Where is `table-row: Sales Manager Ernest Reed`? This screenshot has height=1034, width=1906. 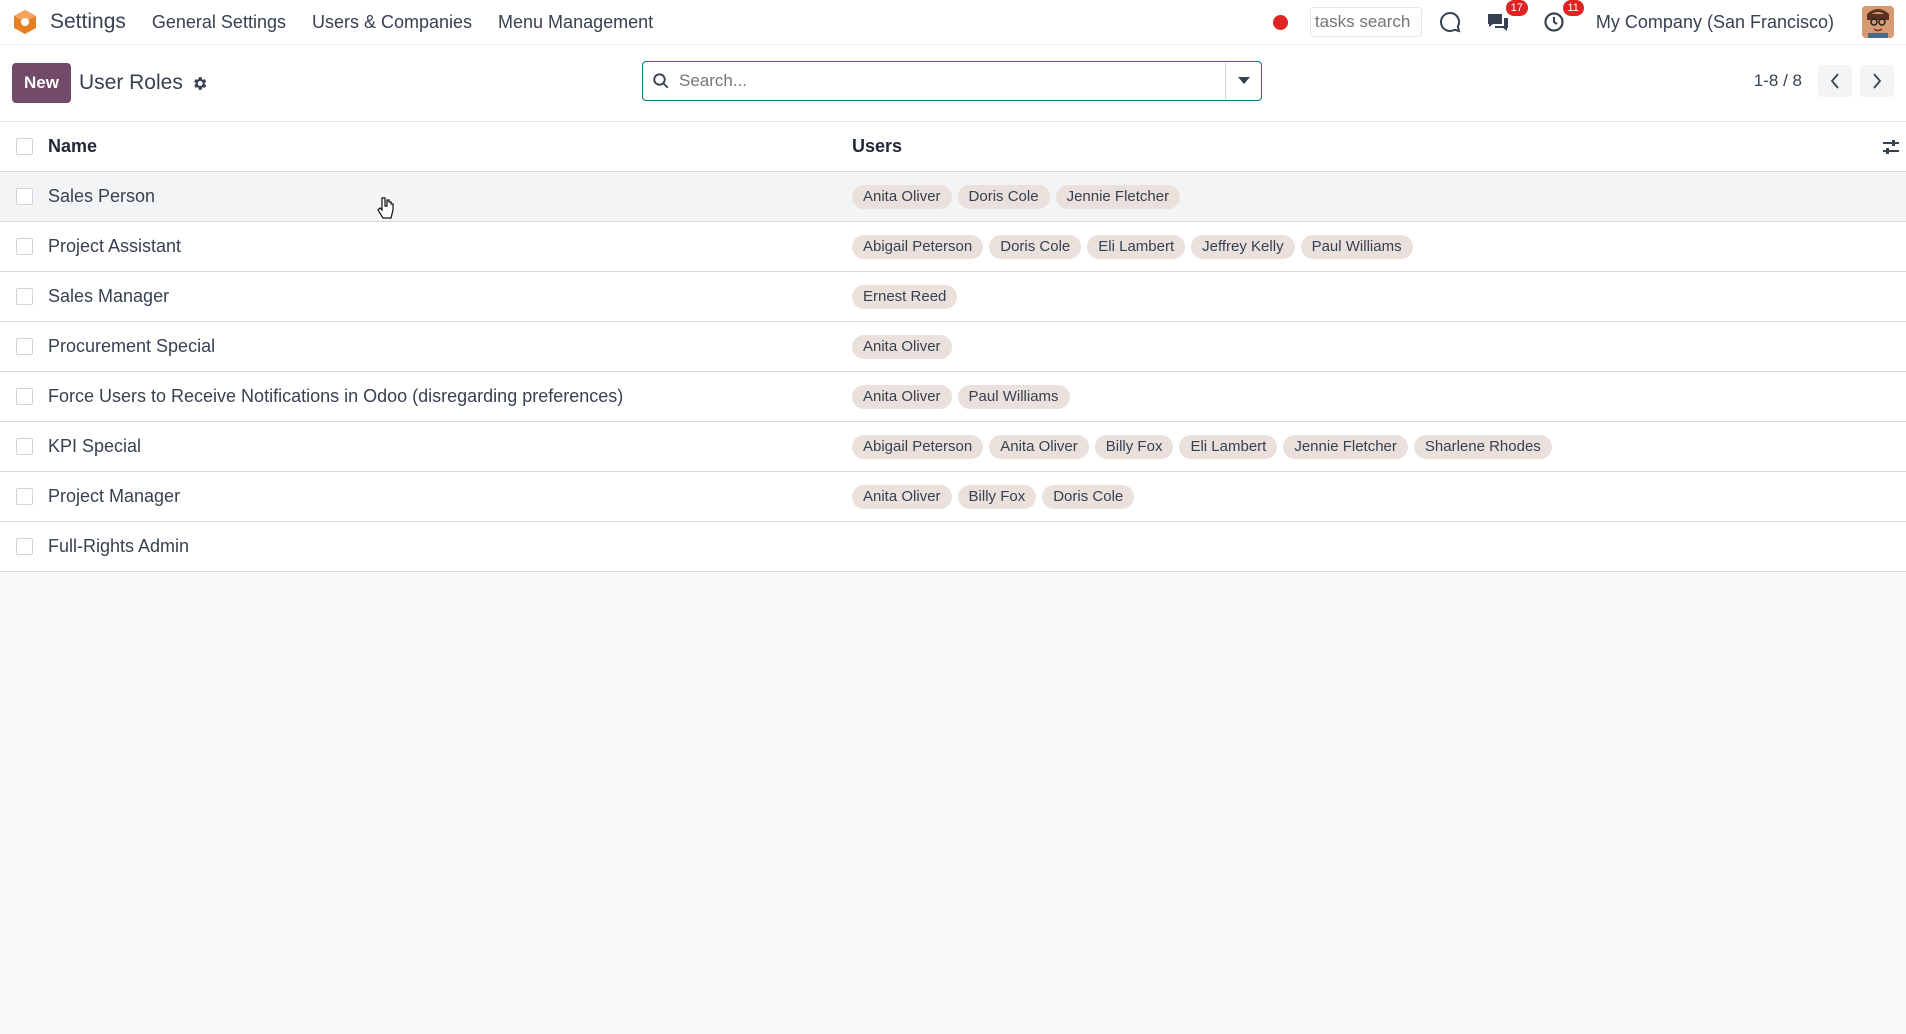 table-row: Sales Manager Ernest Reed is located at coordinates (953, 297).